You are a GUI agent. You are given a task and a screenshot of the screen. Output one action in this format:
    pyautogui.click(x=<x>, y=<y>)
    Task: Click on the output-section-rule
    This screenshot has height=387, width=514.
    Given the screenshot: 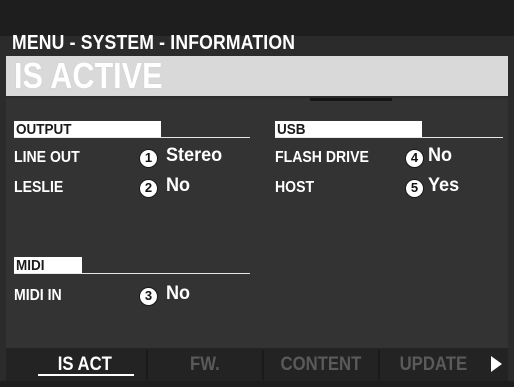 What is the action you would take?
    pyautogui.click(x=132, y=137)
    